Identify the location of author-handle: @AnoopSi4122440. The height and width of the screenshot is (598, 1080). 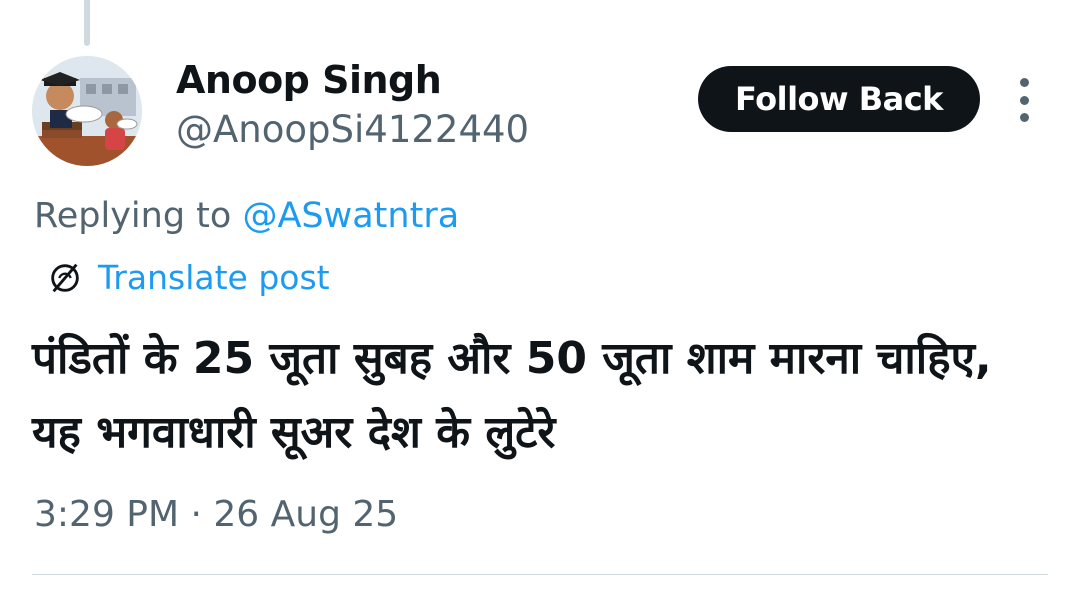
(352, 129).